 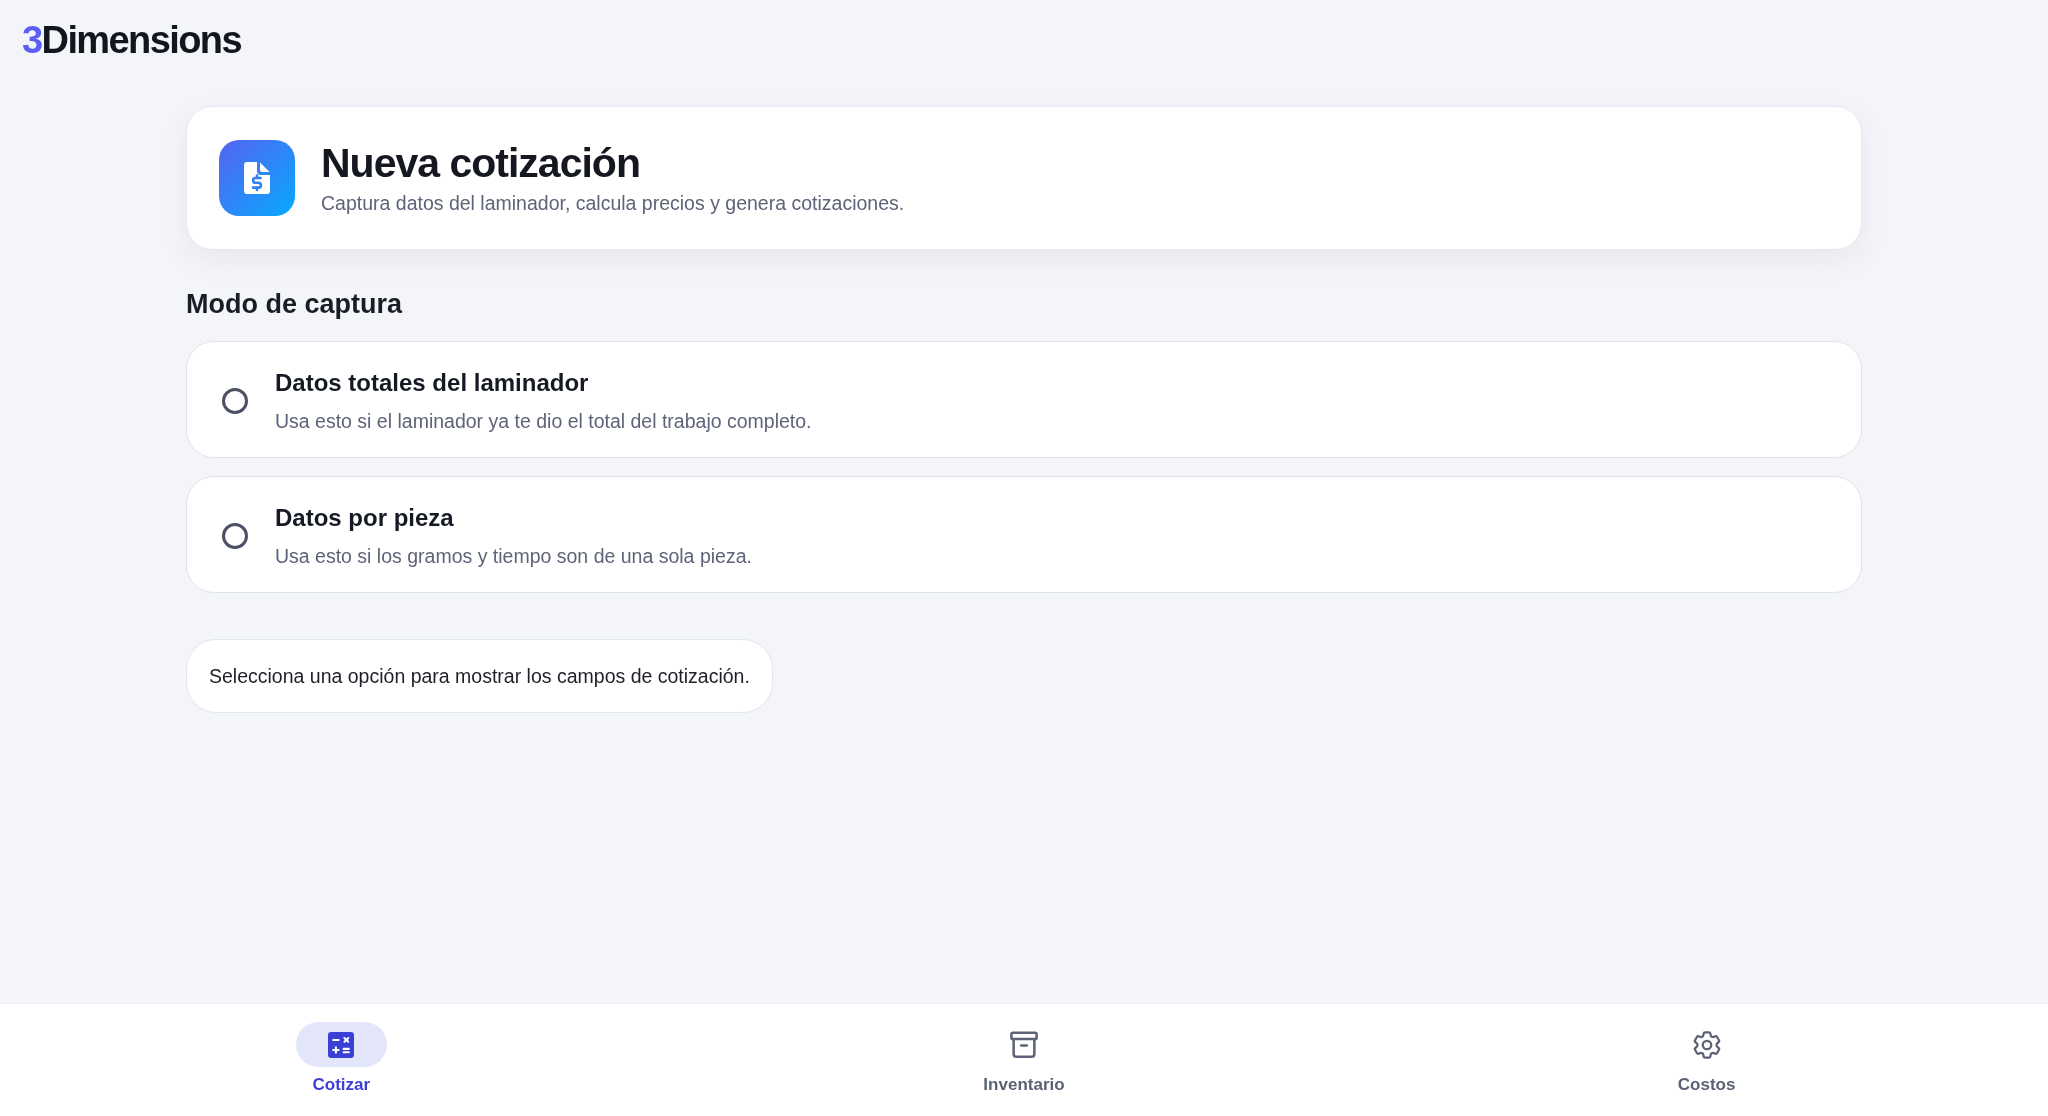 I want to click on calculator-icon, so click(x=341, y=1044).